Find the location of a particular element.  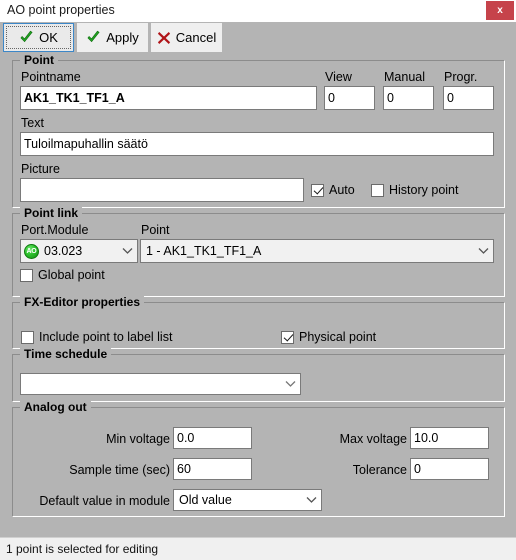

close-icon: x is located at coordinates (500, 10).